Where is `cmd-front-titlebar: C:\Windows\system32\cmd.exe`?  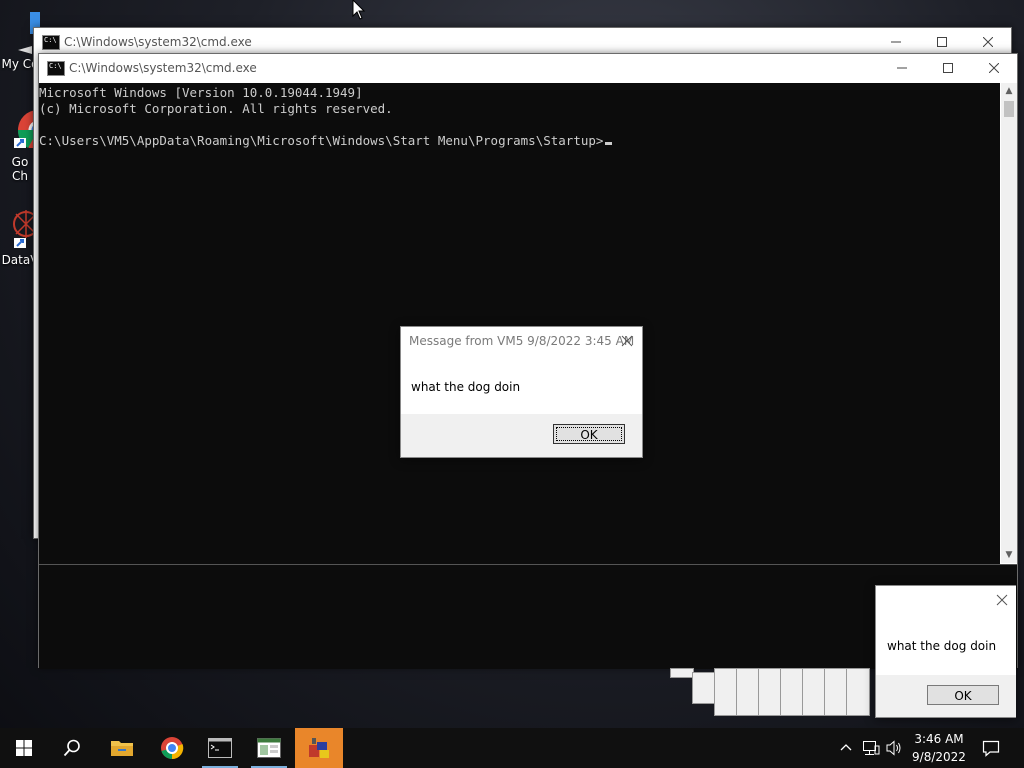
cmd-front-titlebar: C:\Windows\system32\cmd.exe is located at coordinates (528, 68).